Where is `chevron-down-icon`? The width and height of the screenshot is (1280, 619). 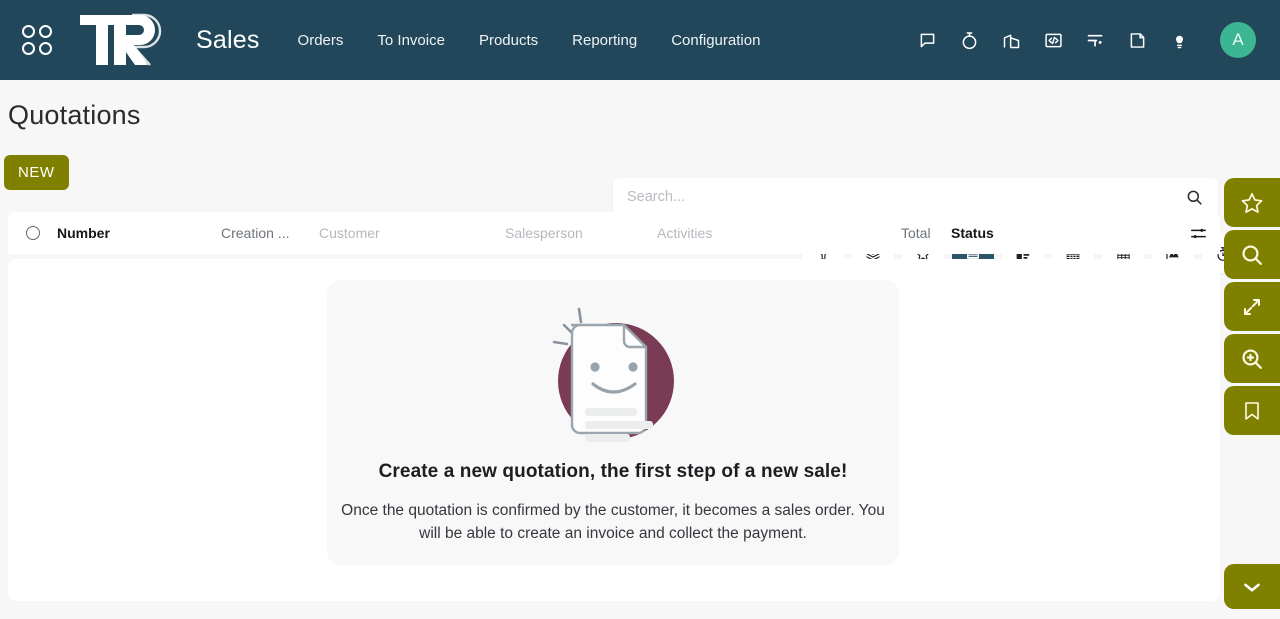 chevron-down-icon is located at coordinates (1252, 586).